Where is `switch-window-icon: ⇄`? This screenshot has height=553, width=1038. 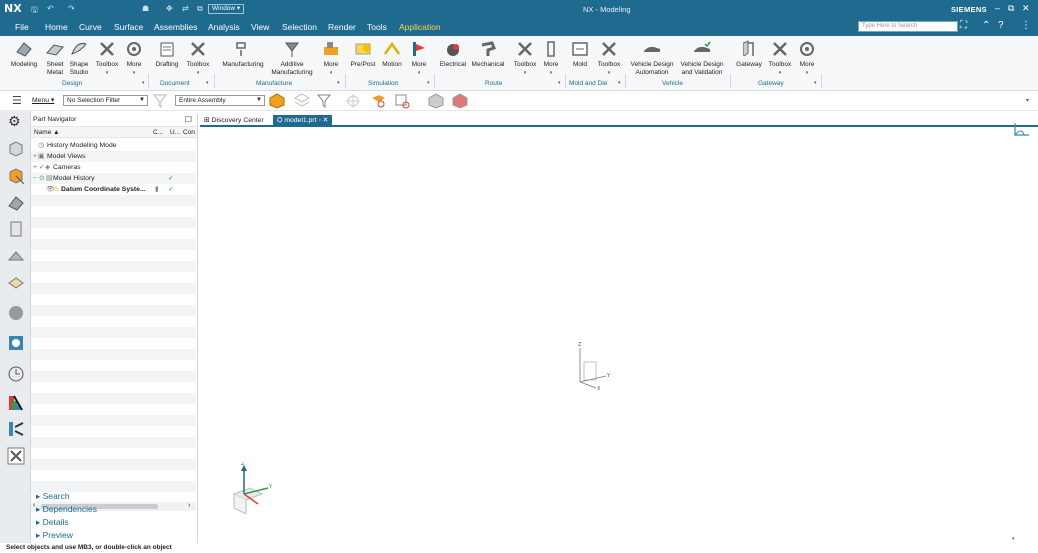
switch-window-icon: ⇄ is located at coordinates (185, 8).